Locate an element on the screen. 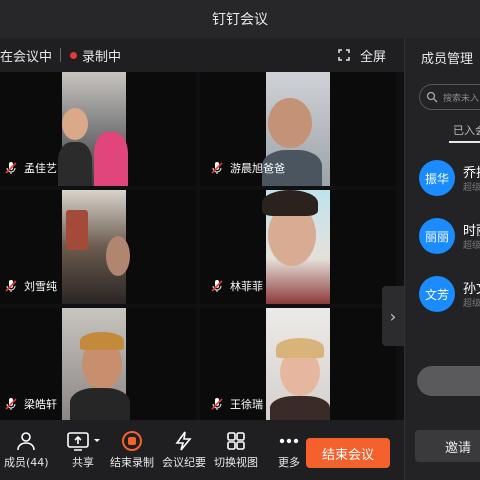 Image resolution: width=480 pixels, height=480 pixels. avatar: 振华 is located at coordinates (437, 178).